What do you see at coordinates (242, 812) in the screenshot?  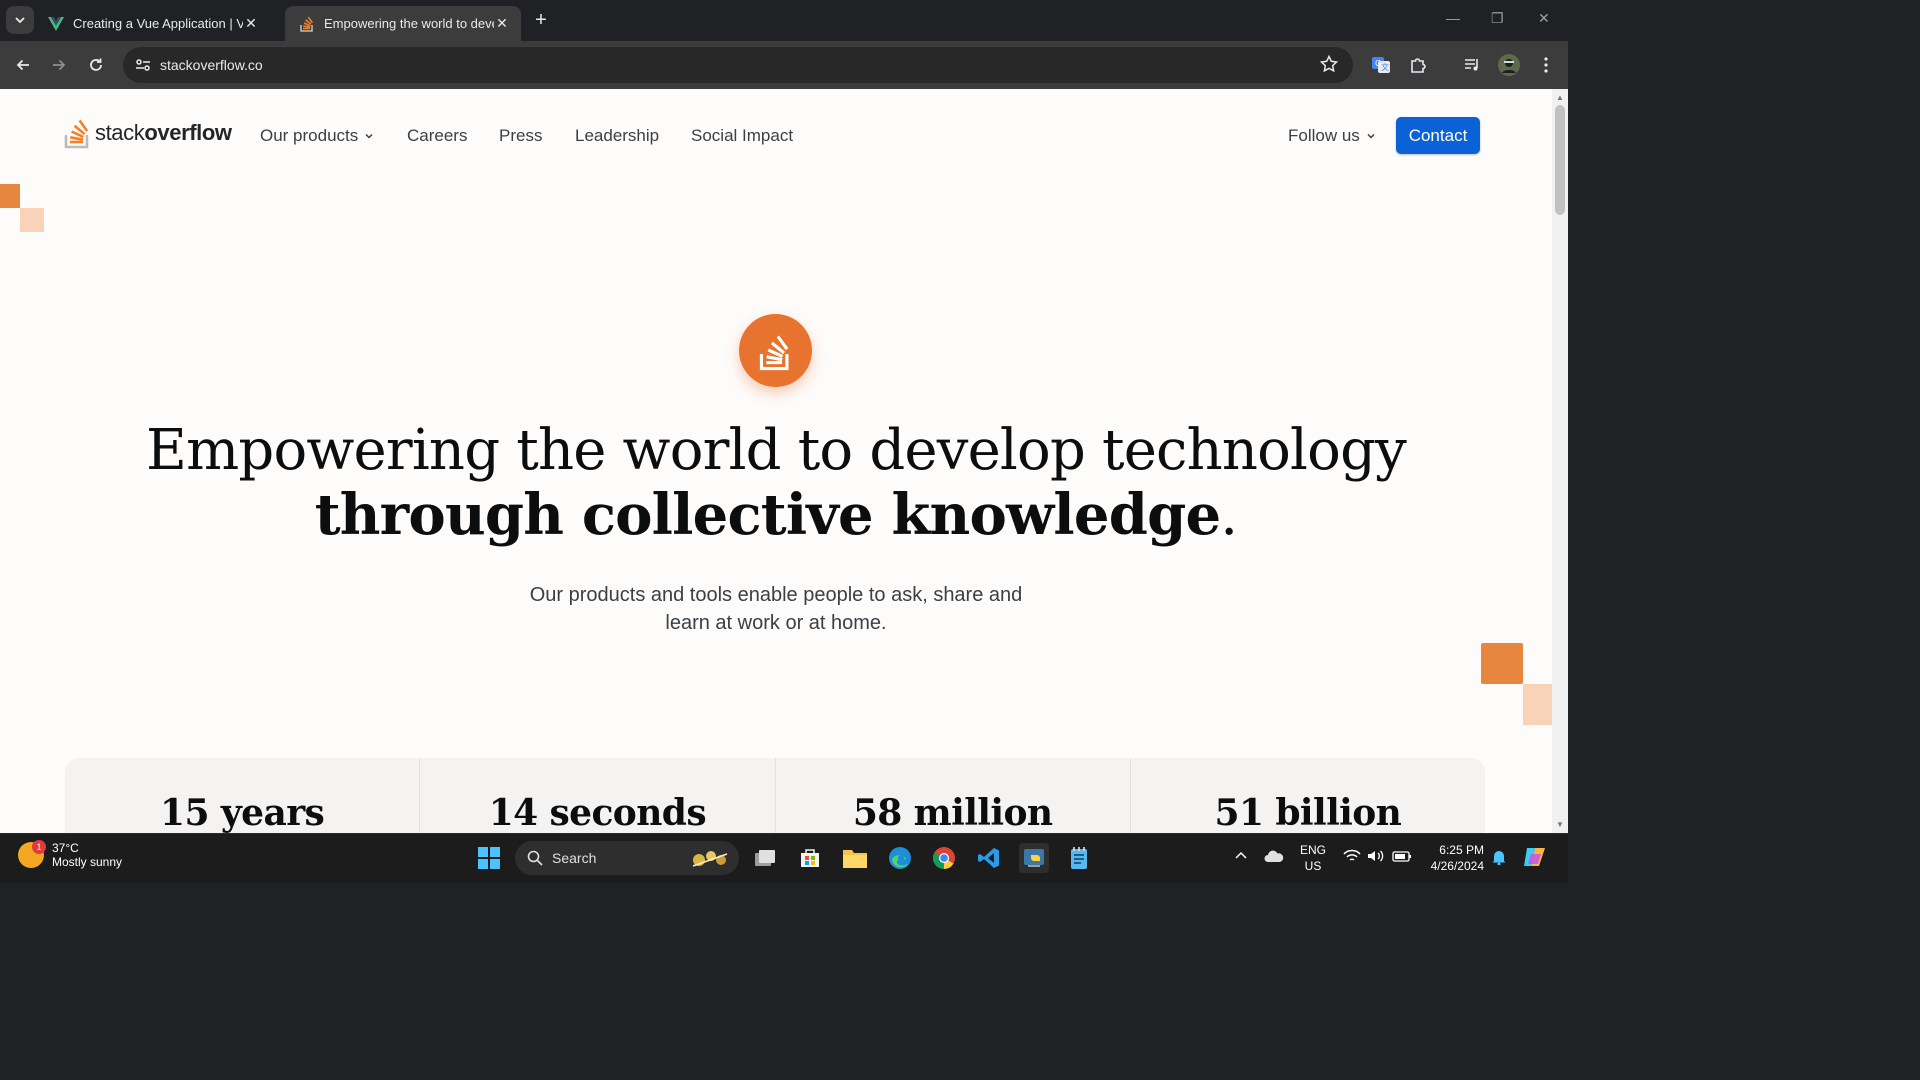 I see `stat-value: 15 years` at bounding box center [242, 812].